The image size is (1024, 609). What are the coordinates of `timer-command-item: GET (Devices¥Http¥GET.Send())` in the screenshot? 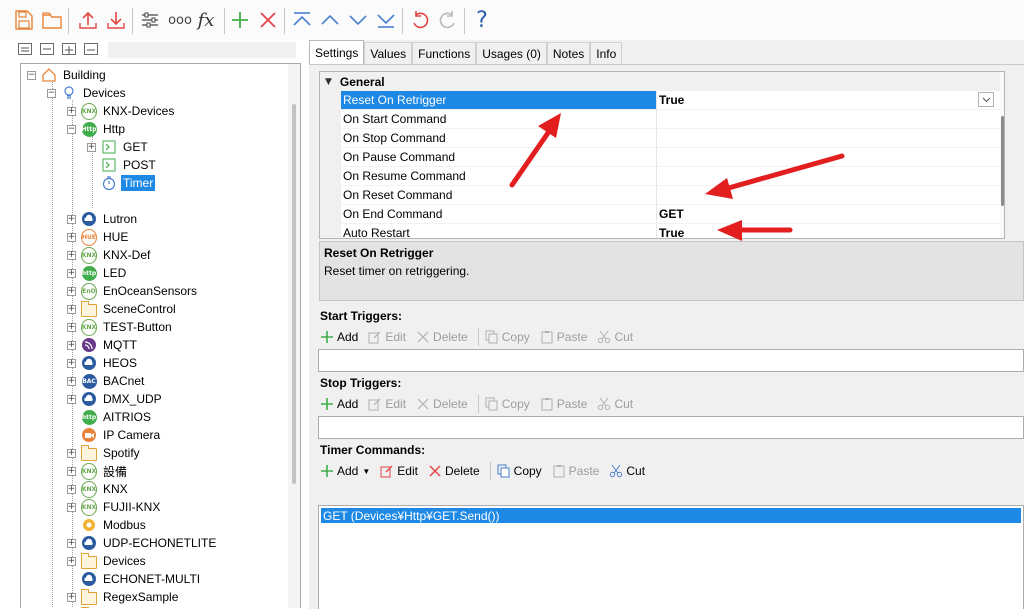 It's located at (671, 515).